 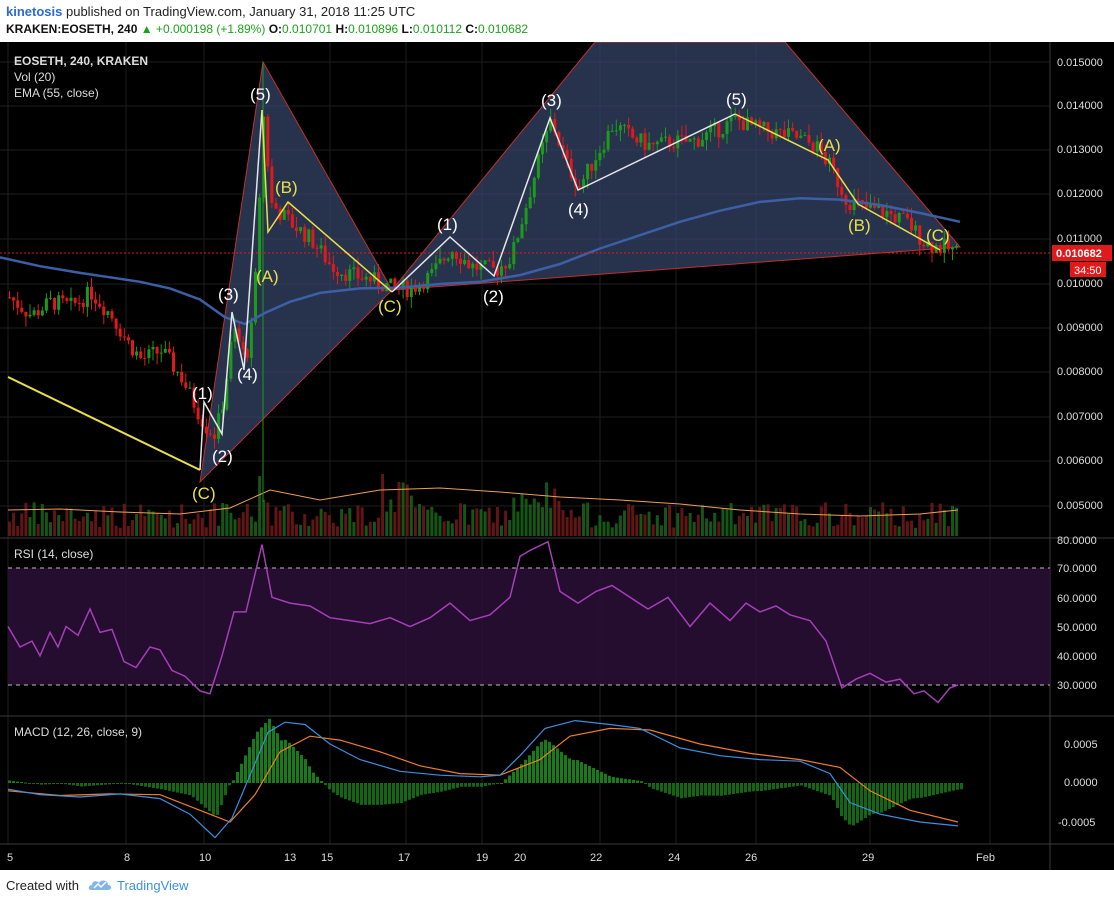 What do you see at coordinates (985, 858) in the screenshot?
I see `time-tick: Feb` at bounding box center [985, 858].